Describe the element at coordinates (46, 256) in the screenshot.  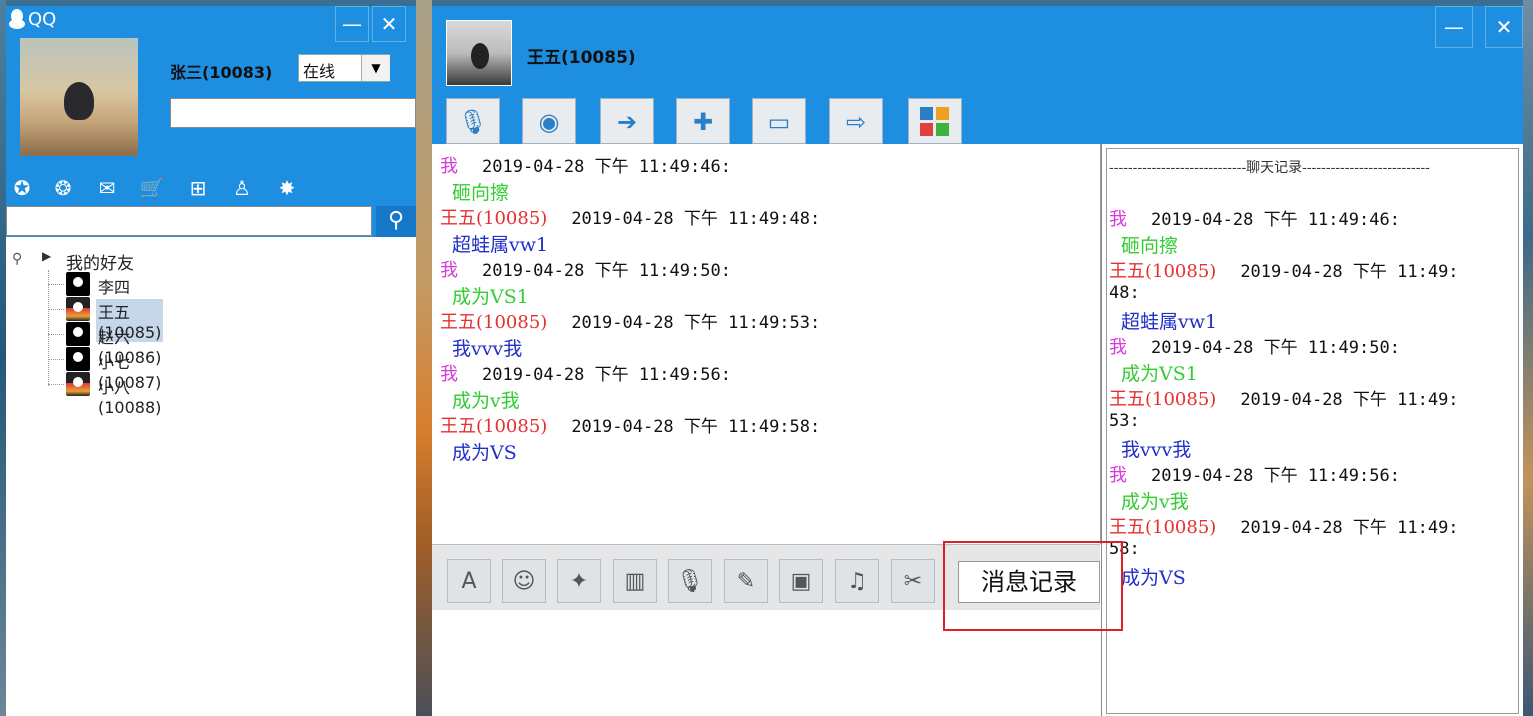
I see `chevron-right-icon: ▶` at that location.